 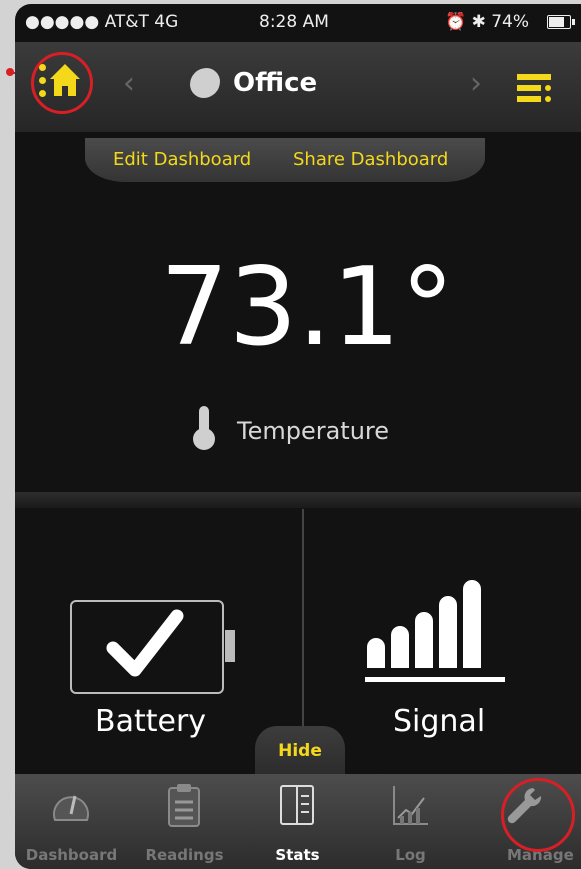 I want to click on home-button, so click(x=62, y=83).